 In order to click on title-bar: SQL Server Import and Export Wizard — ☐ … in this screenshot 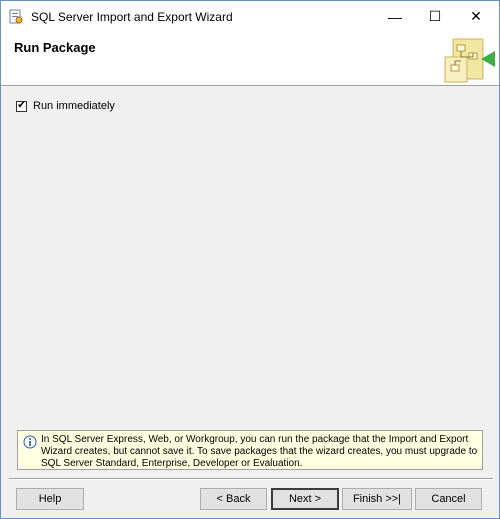, I will do `click(250, 16)`.